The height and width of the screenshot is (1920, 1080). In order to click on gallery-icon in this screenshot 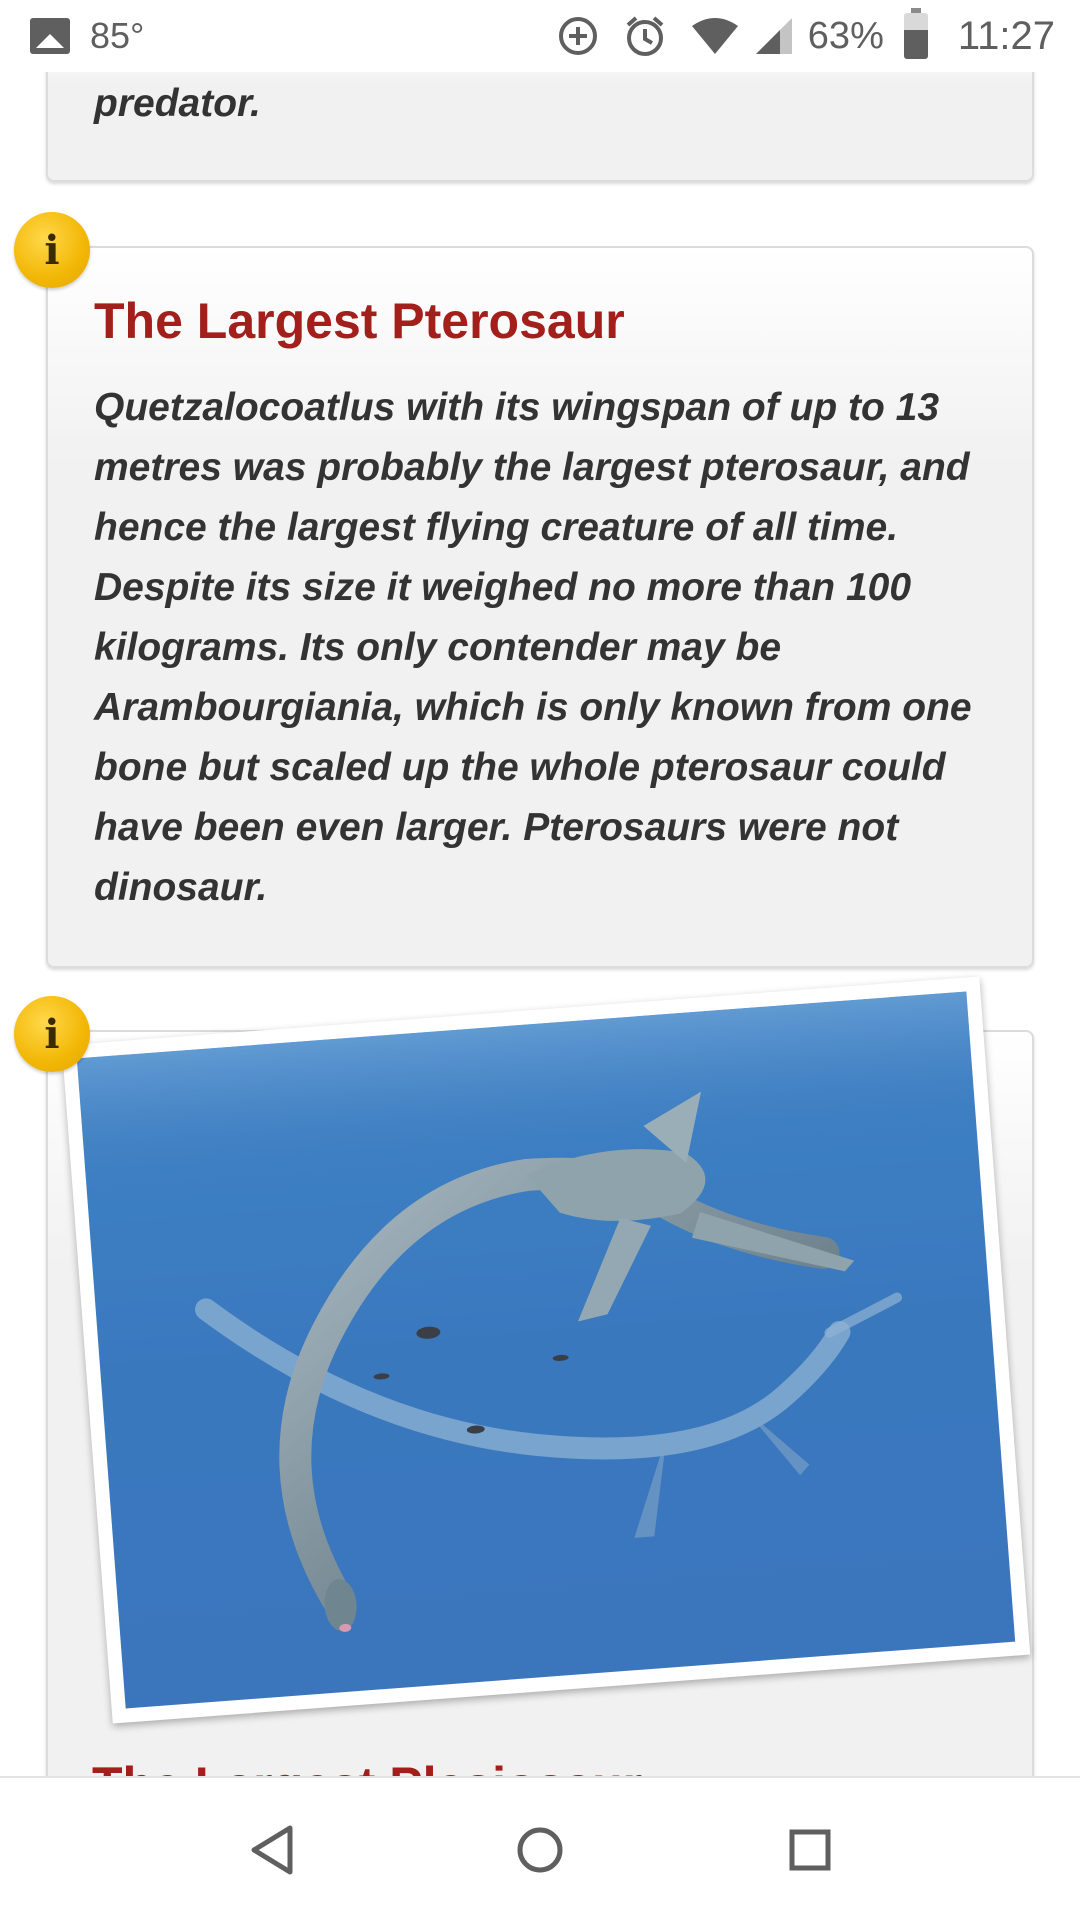, I will do `click(50, 36)`.